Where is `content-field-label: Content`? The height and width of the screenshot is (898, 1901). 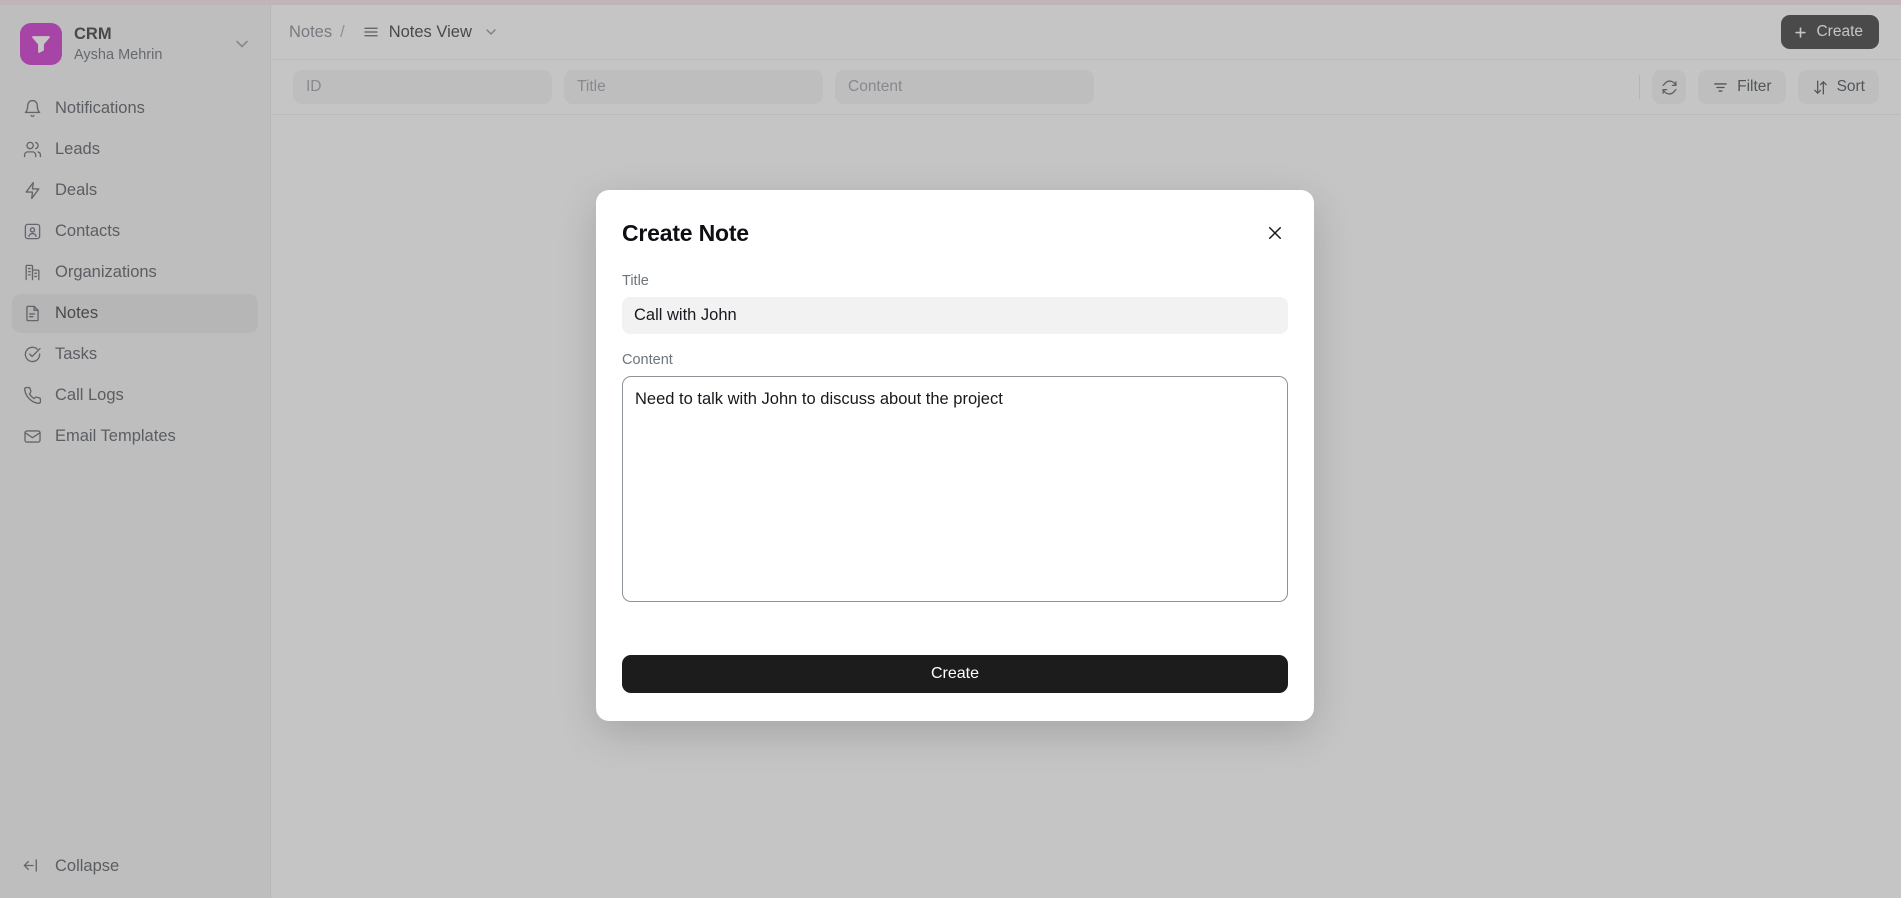 content-field-label: Content is located at coordinates (647, 360).